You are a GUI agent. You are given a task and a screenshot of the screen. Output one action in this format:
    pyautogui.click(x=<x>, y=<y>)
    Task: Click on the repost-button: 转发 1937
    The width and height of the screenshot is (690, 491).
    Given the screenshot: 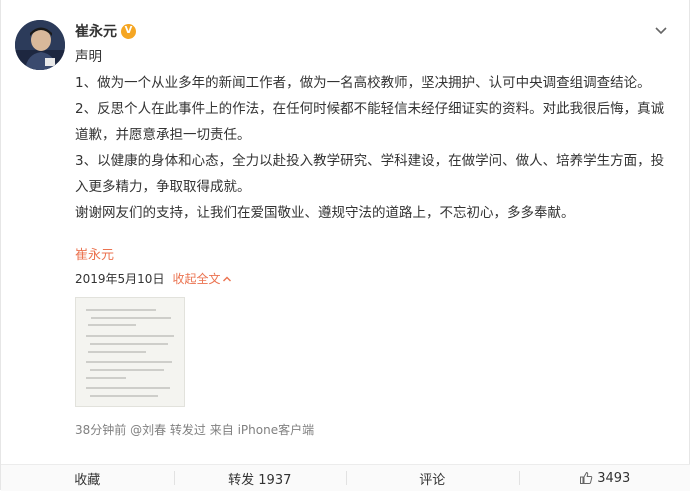 What is the action you would take?
    pyautogui.click(x=260, y=478)
    